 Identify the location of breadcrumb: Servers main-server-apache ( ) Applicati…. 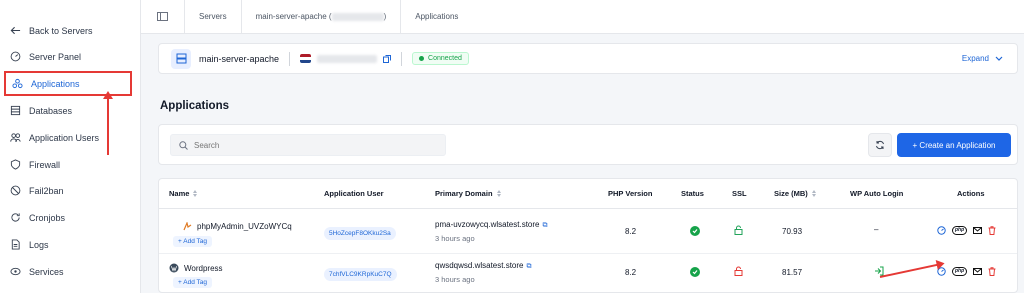
(582, 17).